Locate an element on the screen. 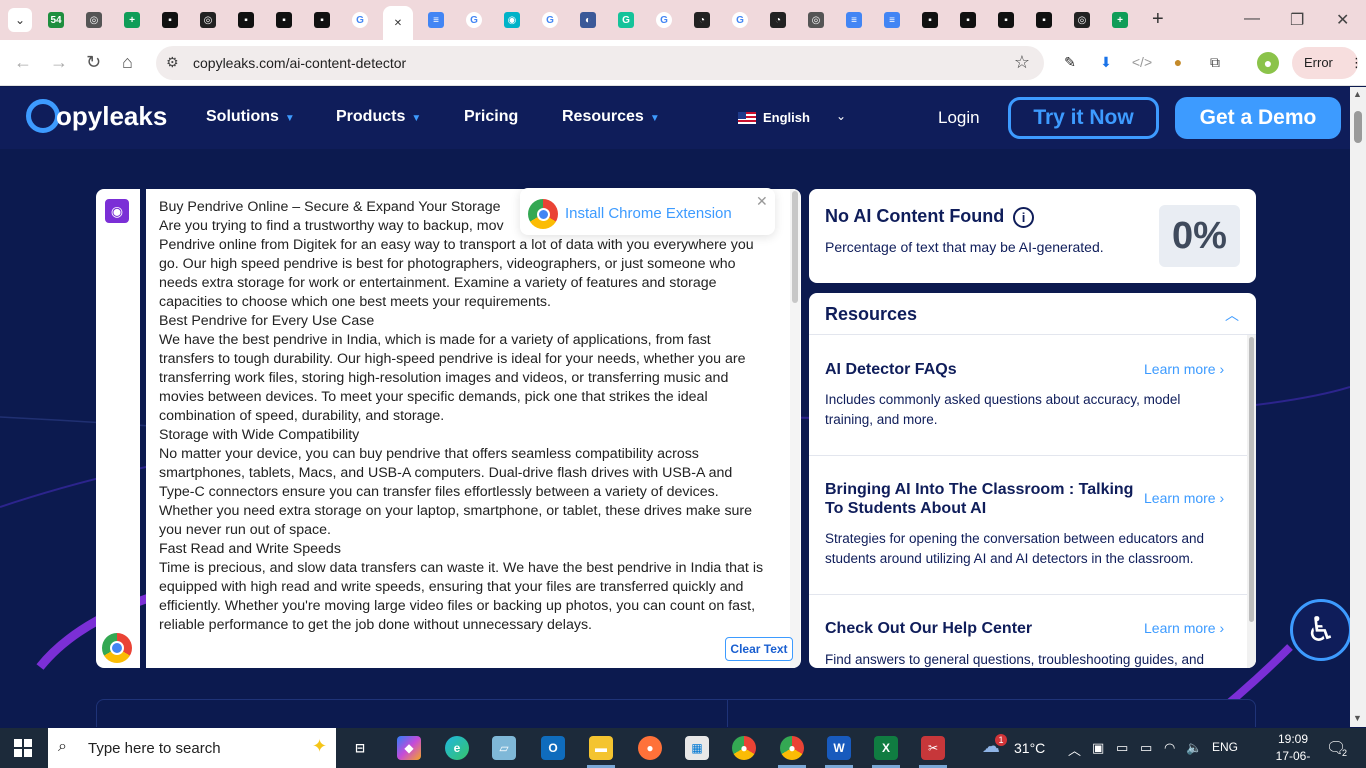  tab-search-dropdown: ⌄ is located at coordinates (20, 20).